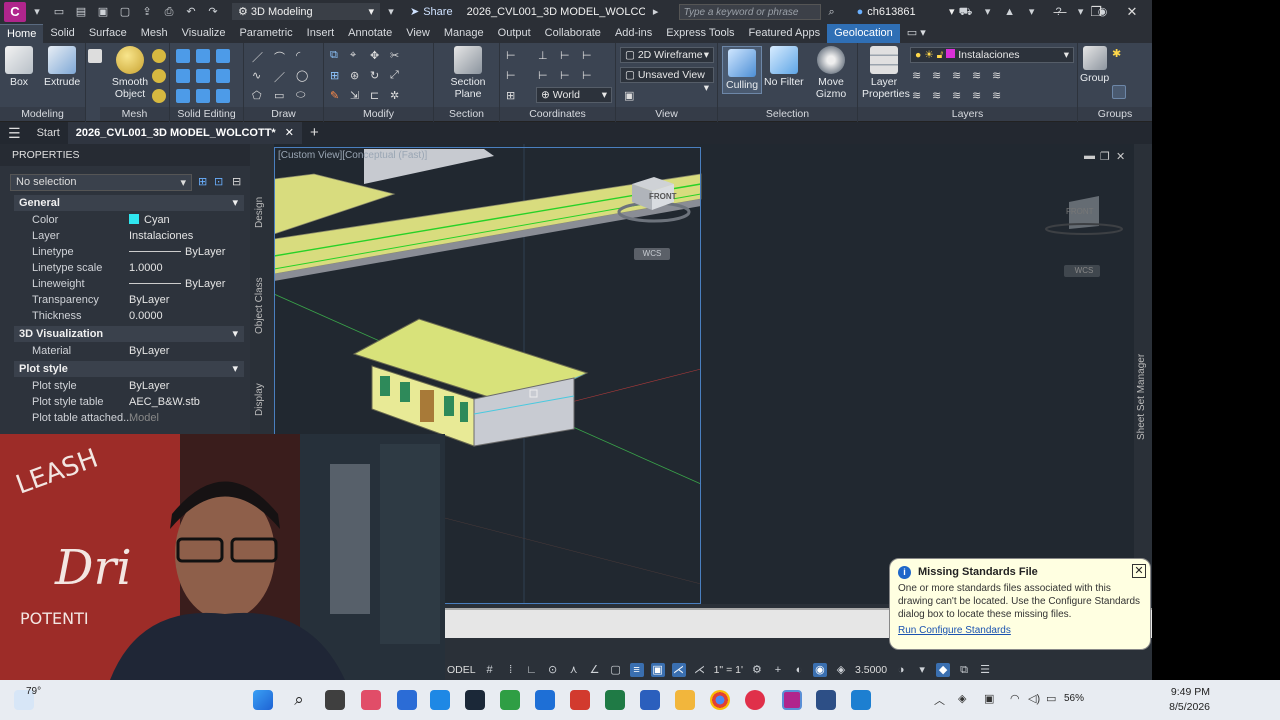 The image size is (1280, 720). Describe the element at coordinates (147, 12) in the screenshot. I see `upload-icon: ⇪` at that location.